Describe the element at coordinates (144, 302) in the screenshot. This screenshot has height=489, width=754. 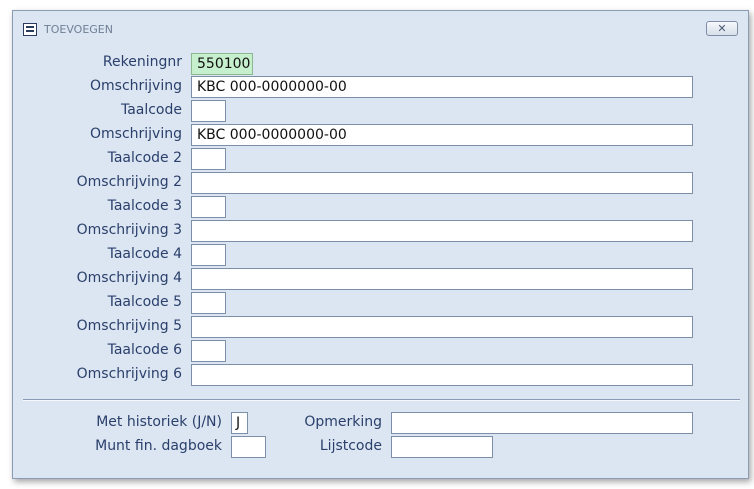
I see `taalcode5-label: Taalcode 5` at that location.